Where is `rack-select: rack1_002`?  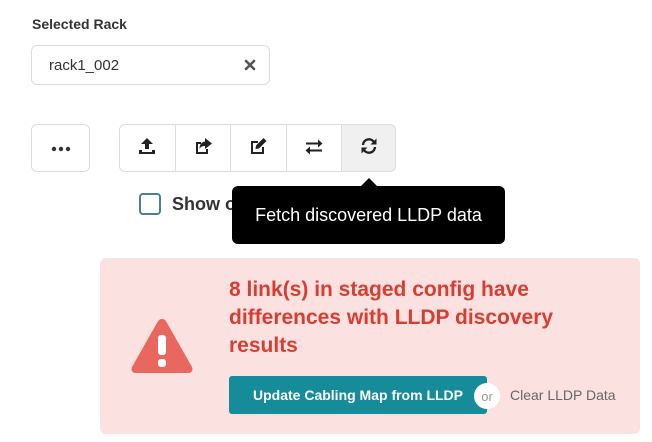 rack-select: rack1_002 is located at coordinates (150, 65).